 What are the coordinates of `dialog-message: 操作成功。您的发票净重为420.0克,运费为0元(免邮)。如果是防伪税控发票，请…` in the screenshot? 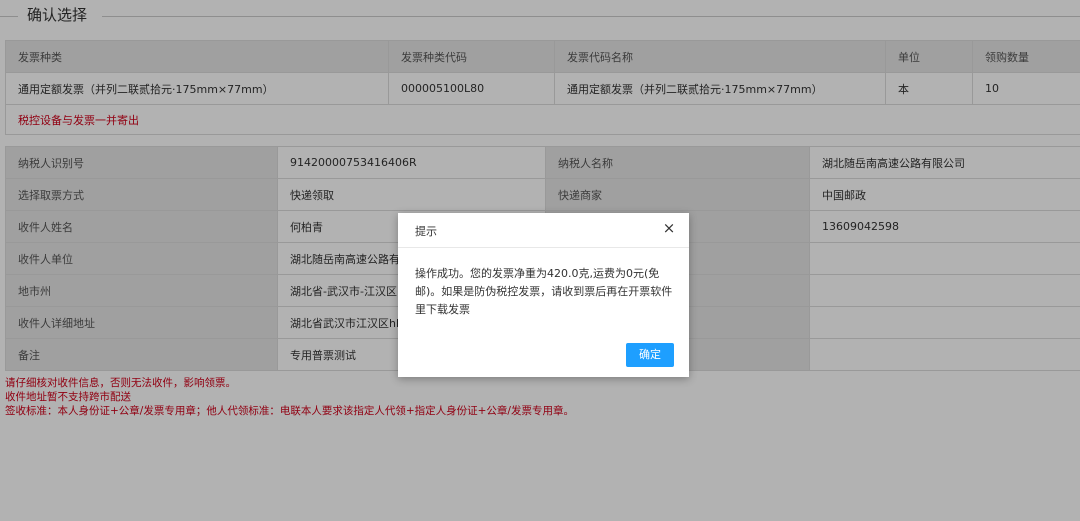 It's located at (544, 291).